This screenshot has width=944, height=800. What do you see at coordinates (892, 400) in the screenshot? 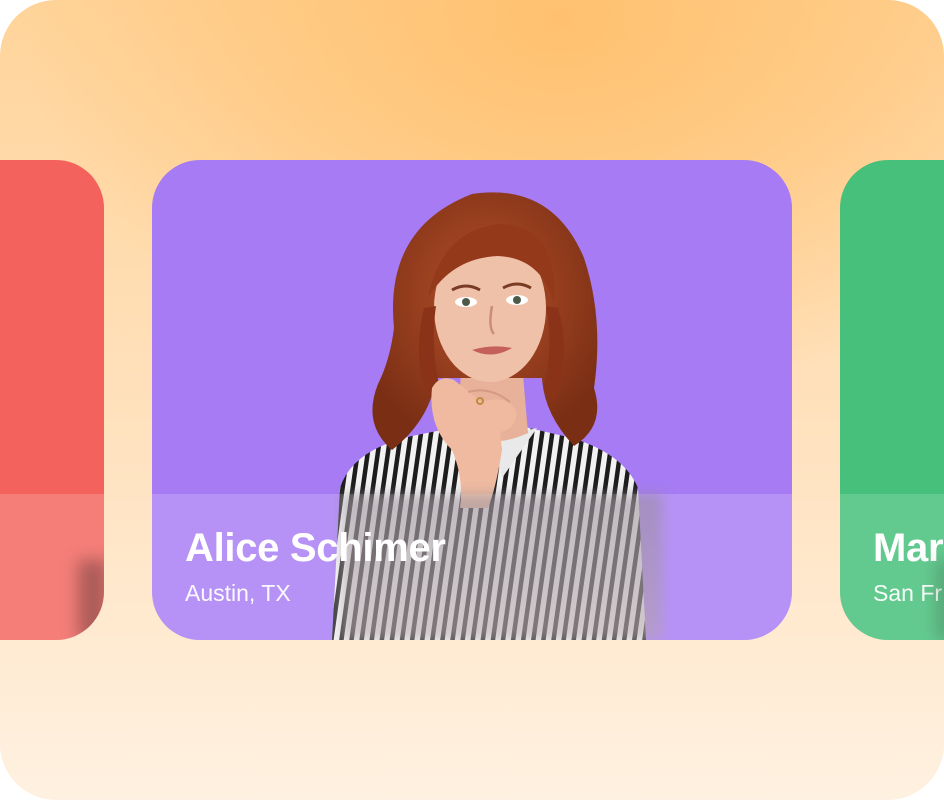
I see `profile-card-next: Mar San Fr` at bounding box center [892, 400].